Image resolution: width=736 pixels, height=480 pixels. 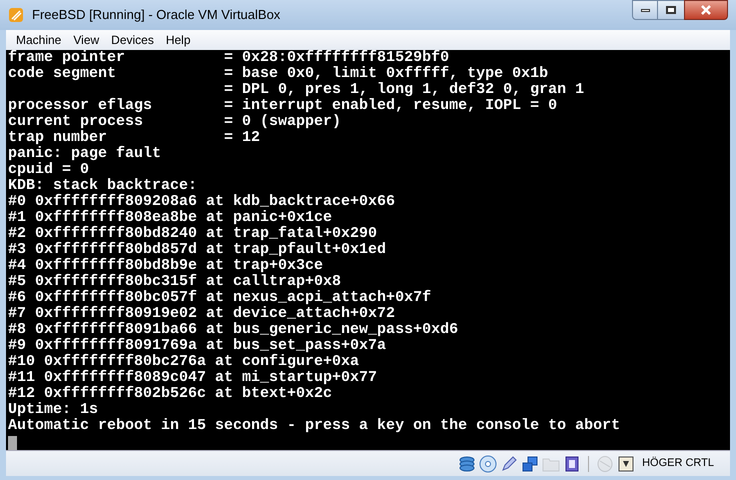 What do you see at coordinates (645, 10) in the screenshot?
I see `minimize-button` at bounding box center [645, 10].